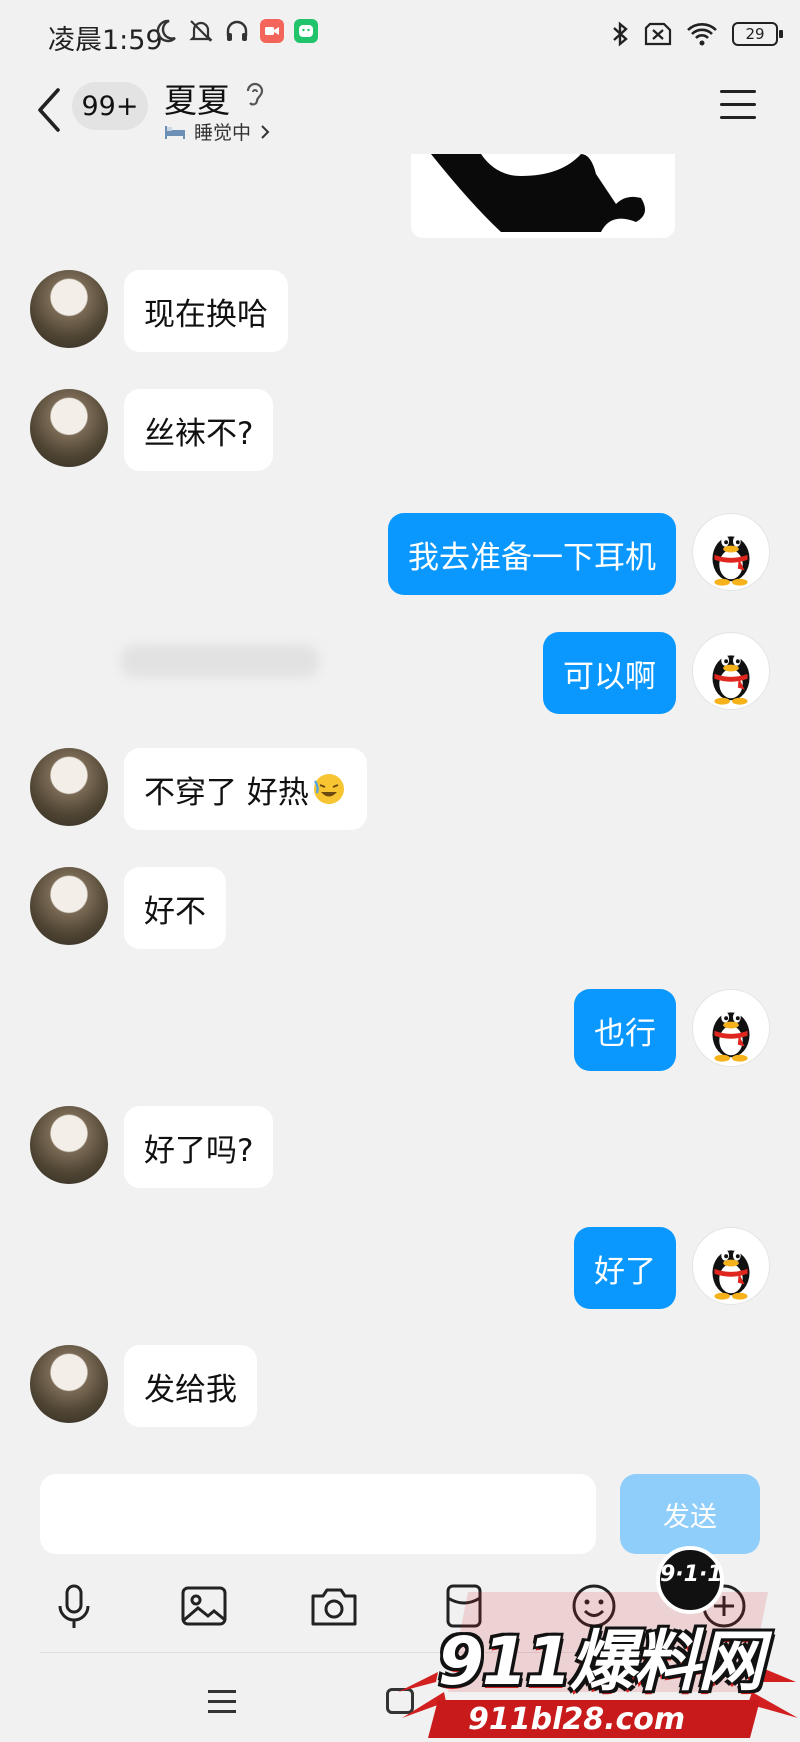 The width and height of the screenshot is (800, 1742). I want to click on bed-icon, so click(175, 132).